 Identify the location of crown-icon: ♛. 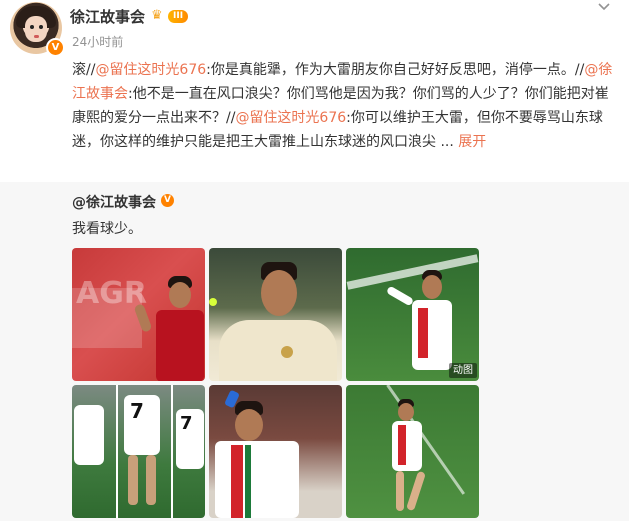
(157, 15).